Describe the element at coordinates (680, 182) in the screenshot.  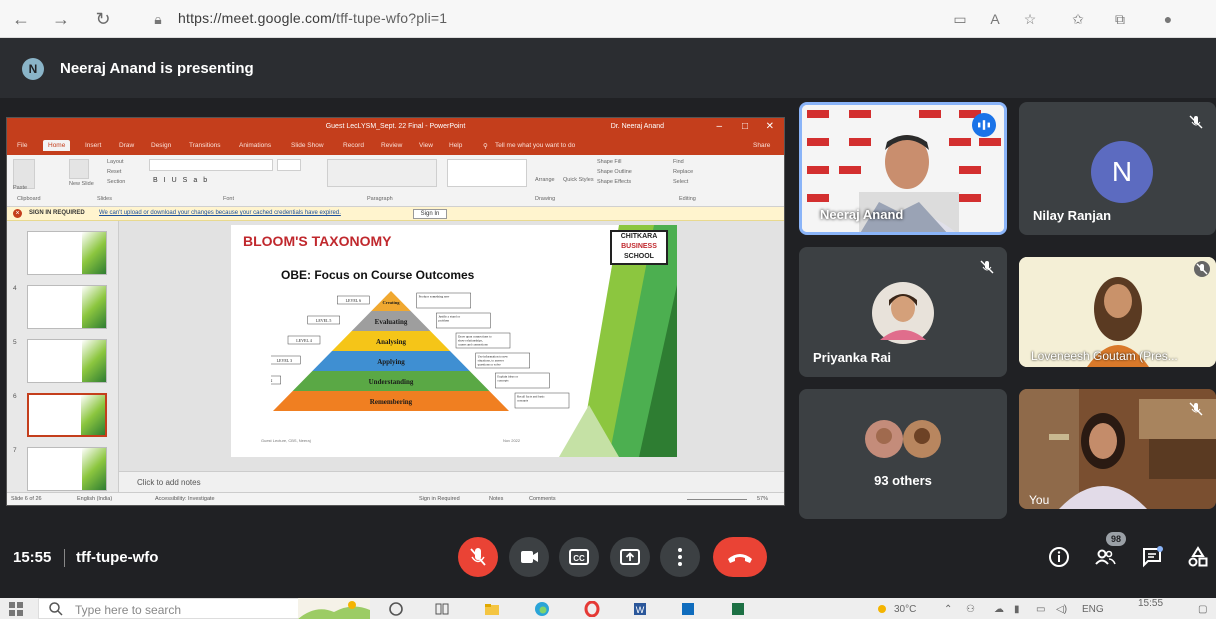
I see `select-button: Select` at that location.